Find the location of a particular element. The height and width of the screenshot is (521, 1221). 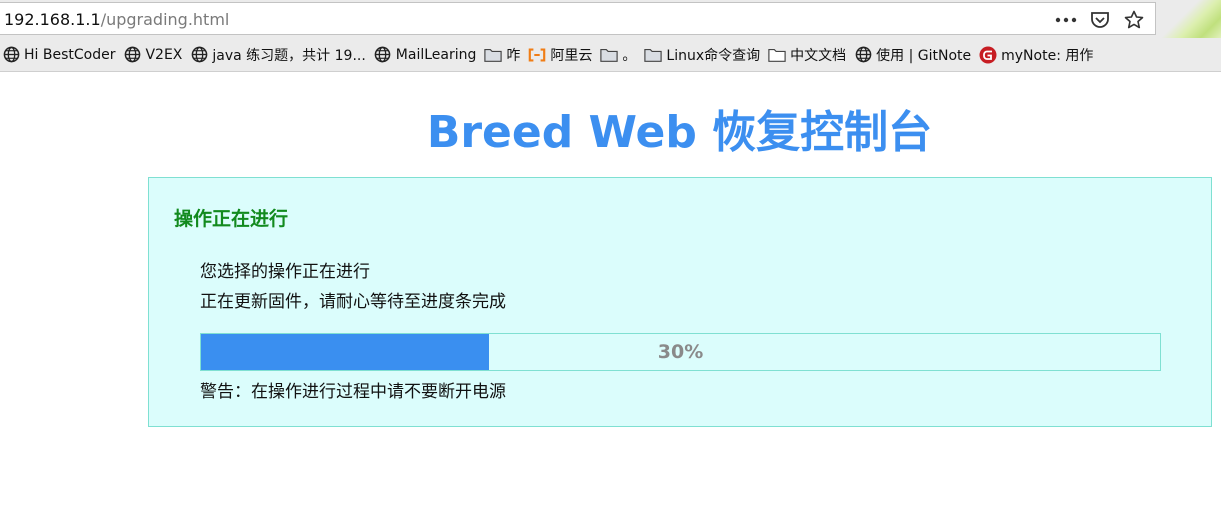

panel-title: 操作正在进行 is located at coordinates (231, 219).